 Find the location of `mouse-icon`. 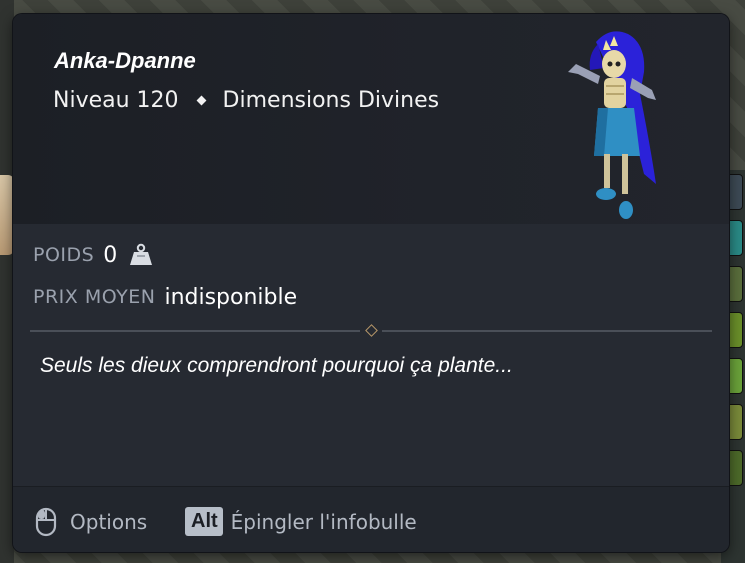

mouse-icon is located at coordinates (46, 522).